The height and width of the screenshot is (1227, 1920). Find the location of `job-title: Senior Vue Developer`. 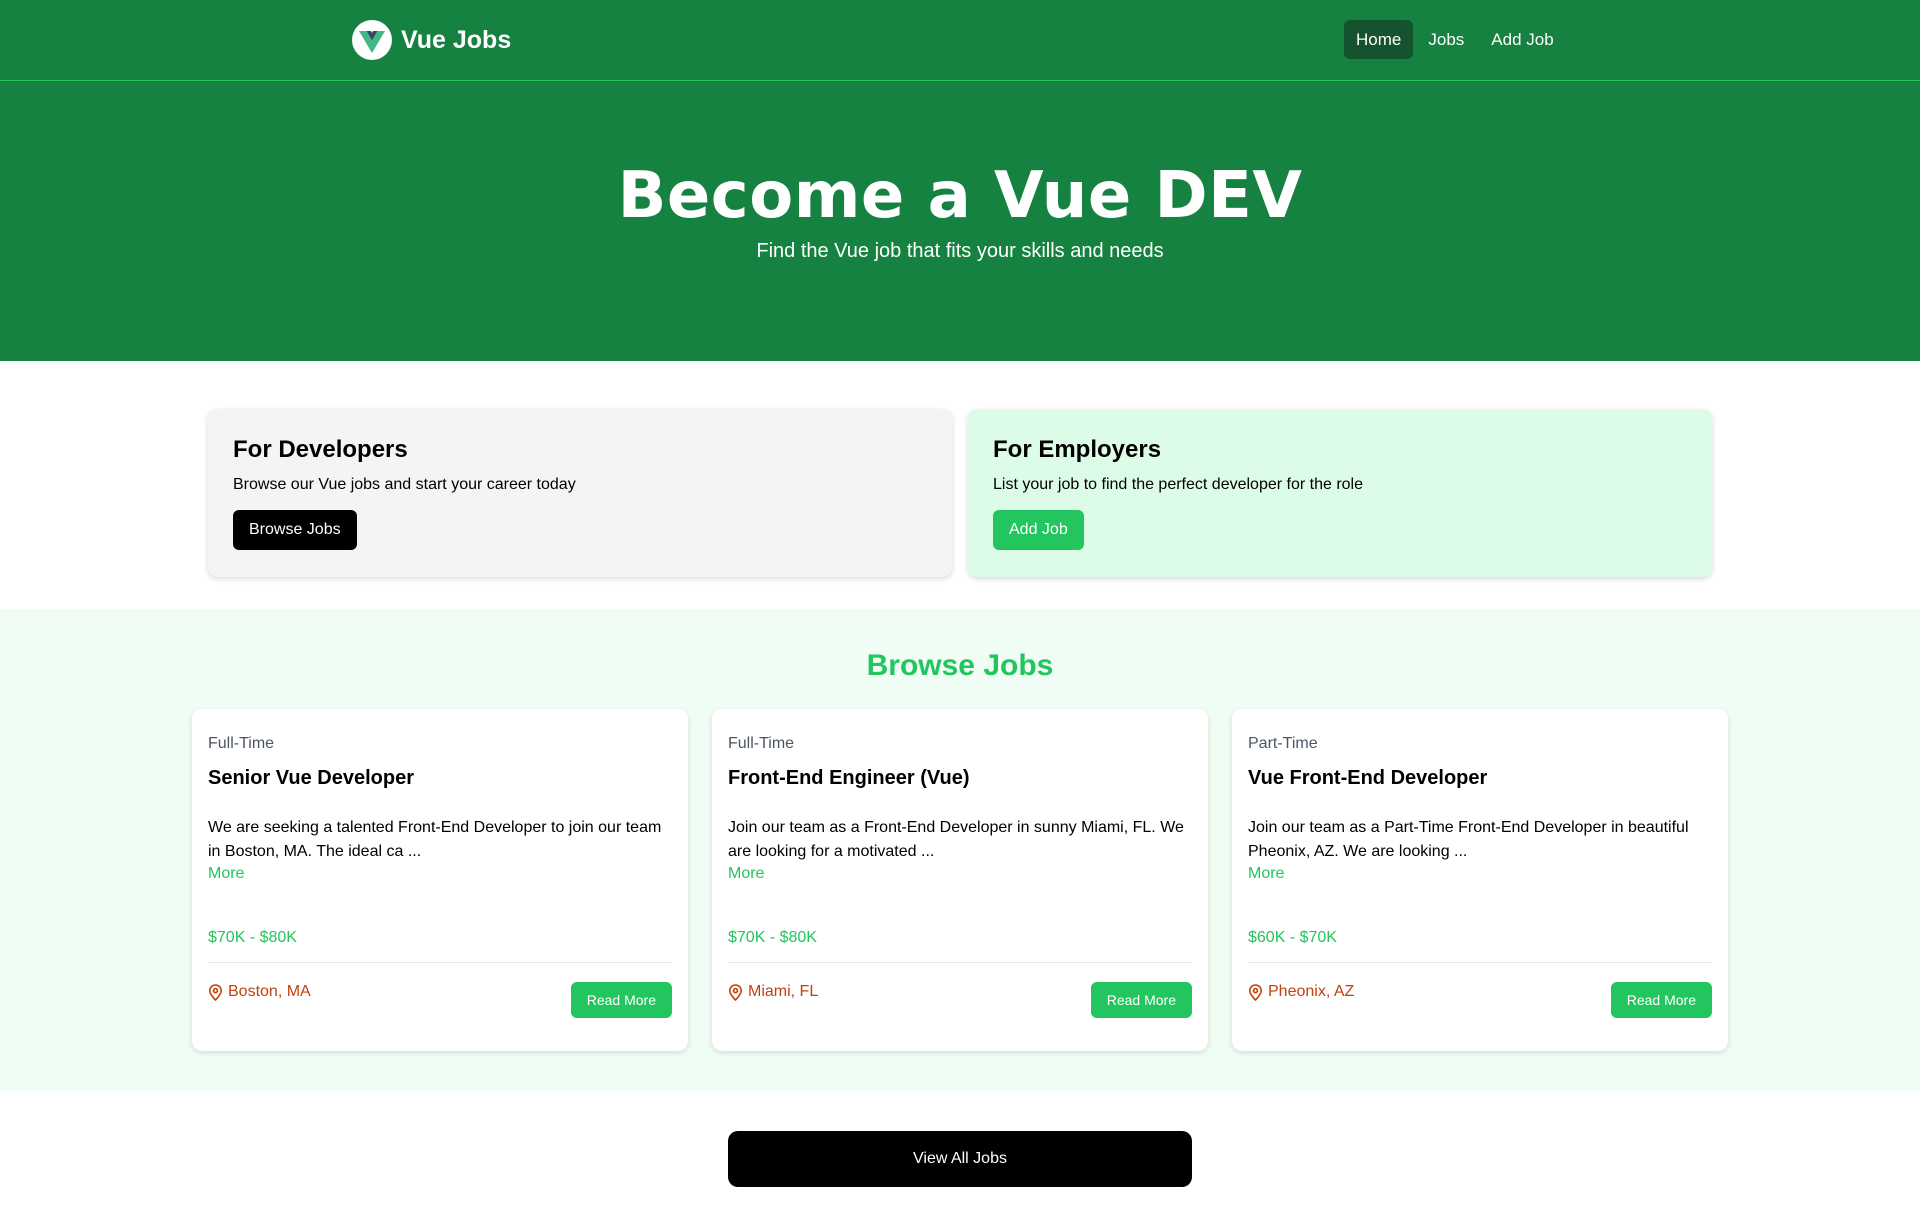

job-title: Senior Vue Developer is located at coordinates (311, 778).